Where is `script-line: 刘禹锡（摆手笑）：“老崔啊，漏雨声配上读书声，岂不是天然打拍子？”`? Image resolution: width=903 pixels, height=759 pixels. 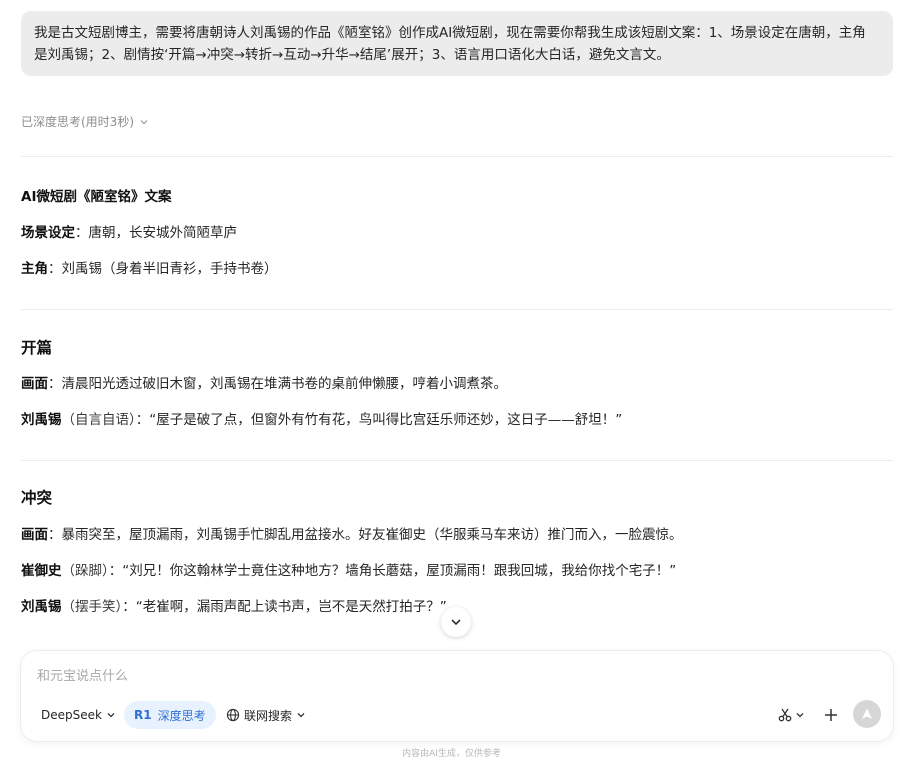
script-line: 刘禹锡（摆手笑）：“老崔啊，漏雨声配上读书声，岂不是天然打拍子？” is located at coordinates (234, 607).